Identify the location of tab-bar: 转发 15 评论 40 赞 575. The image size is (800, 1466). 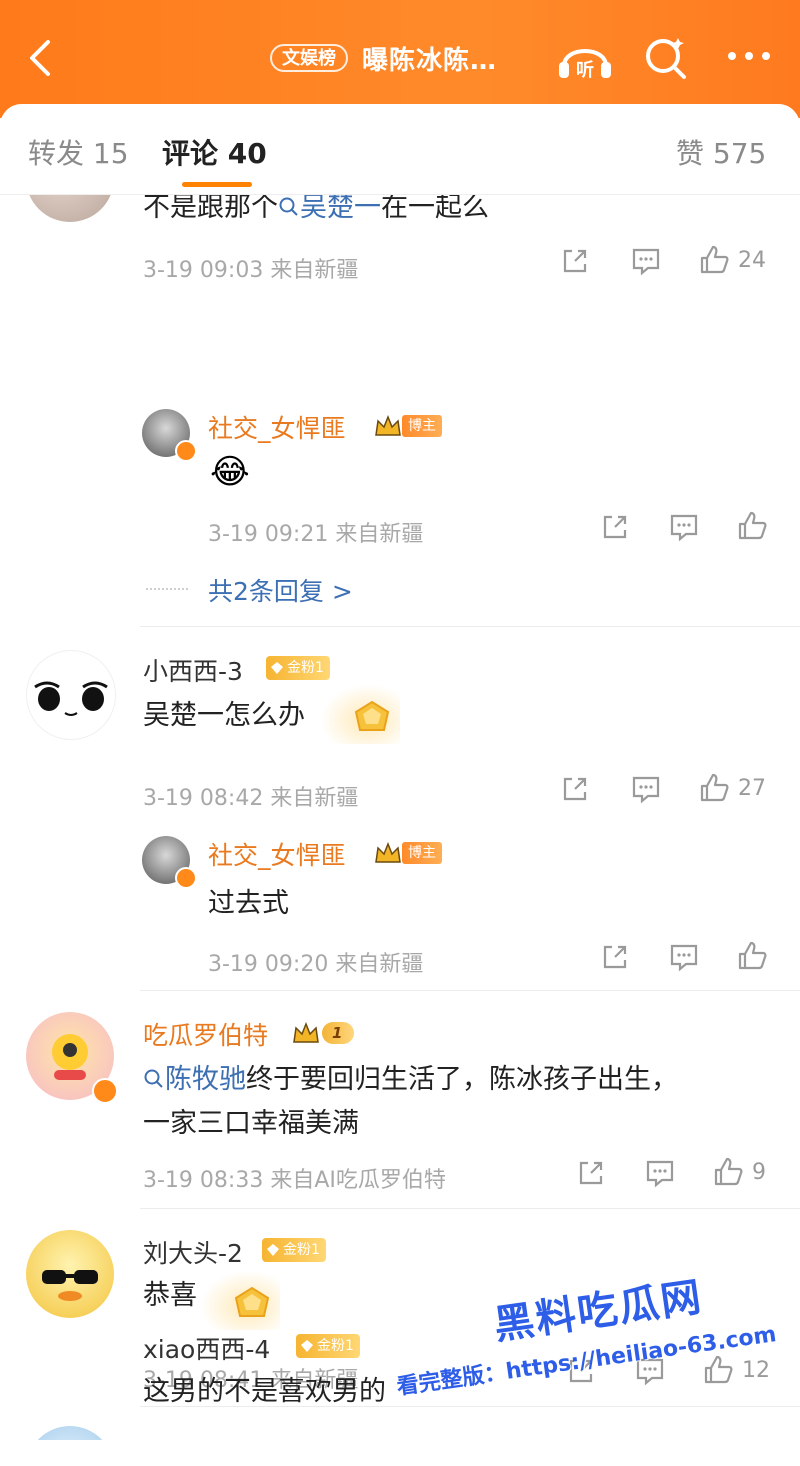
(400, 149).